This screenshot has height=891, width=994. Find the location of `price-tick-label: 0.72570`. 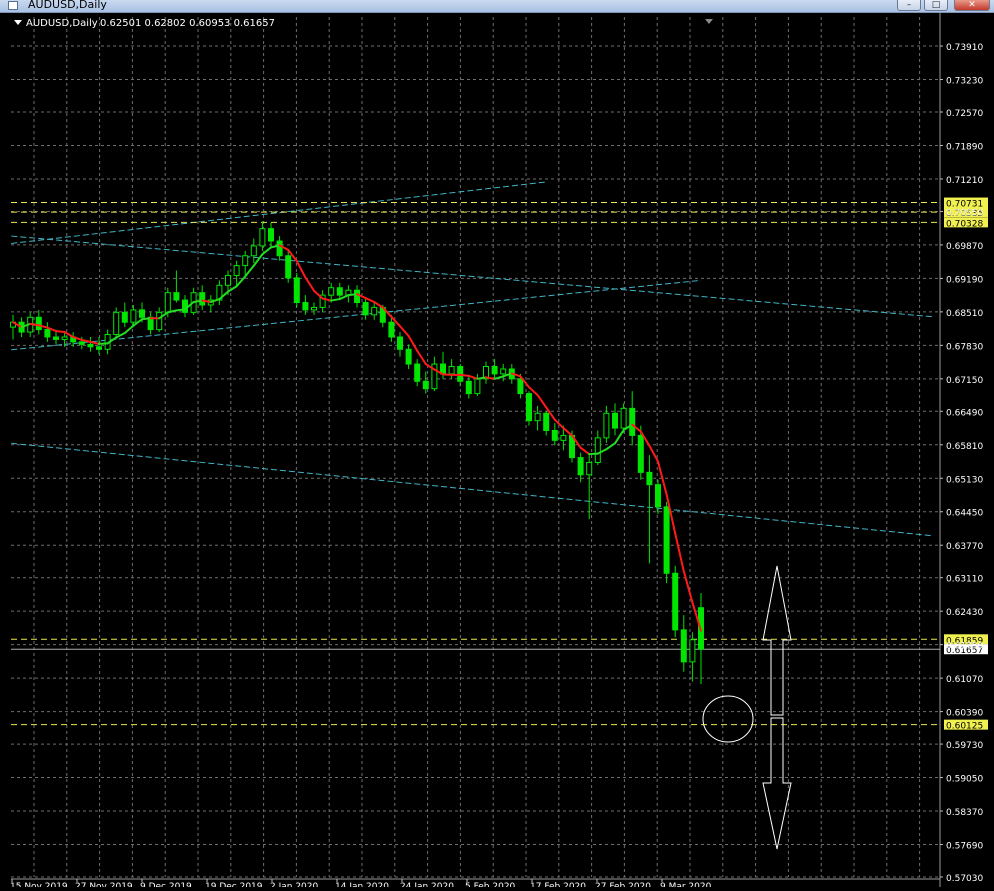

price-tick-label: 0.72570 is located at coordinates (964, 114).